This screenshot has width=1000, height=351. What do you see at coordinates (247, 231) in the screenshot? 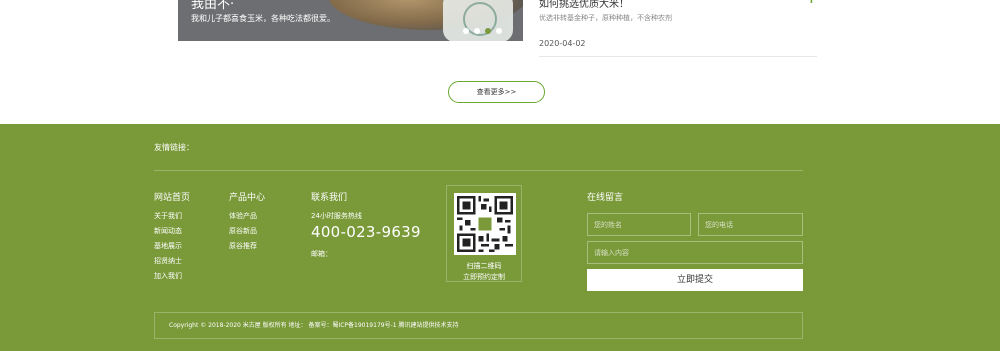
I see `footer-link-new: 原谷新品` at bounding box center [247, 231].